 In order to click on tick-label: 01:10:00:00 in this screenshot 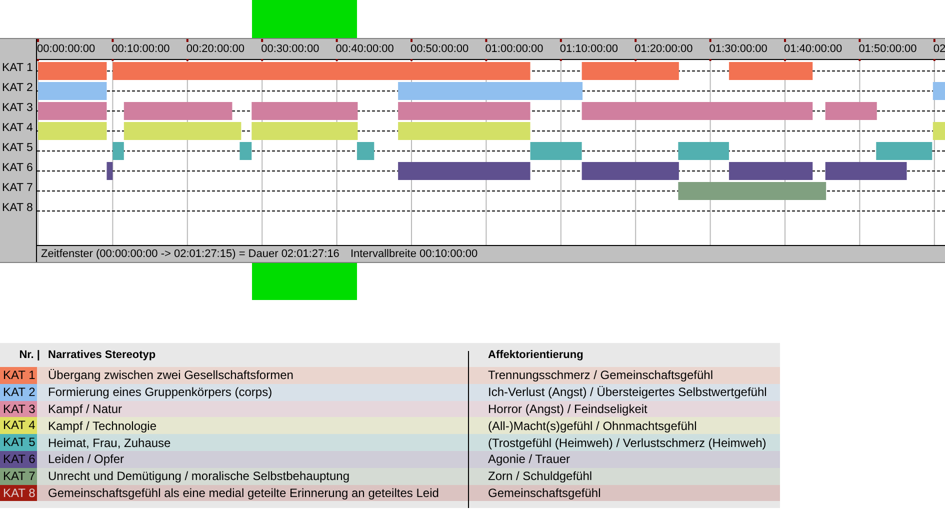, I will do `click(589, 49)`.